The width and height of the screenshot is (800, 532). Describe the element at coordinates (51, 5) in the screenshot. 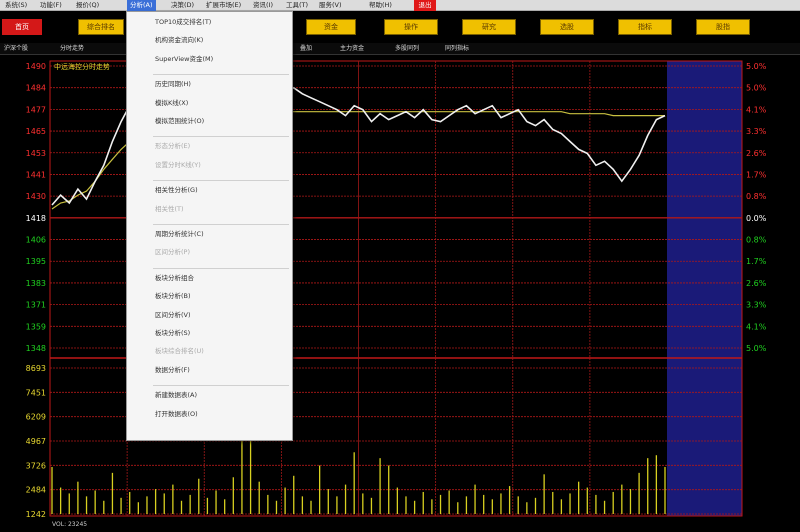

I see `menu-function: 功能(F)` at that location.